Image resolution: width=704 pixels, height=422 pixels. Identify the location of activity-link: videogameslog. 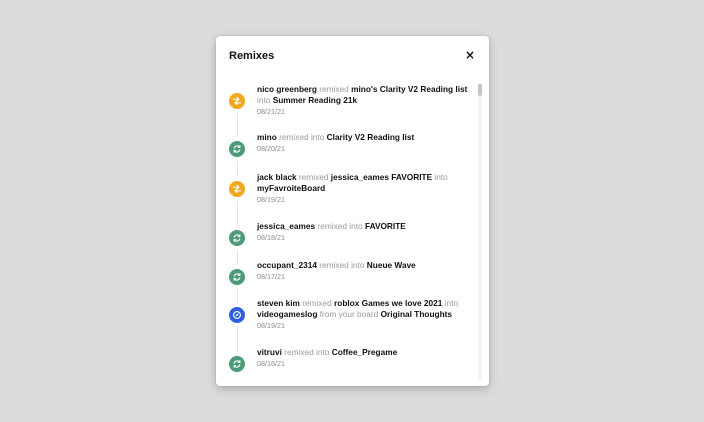
(287, 314).